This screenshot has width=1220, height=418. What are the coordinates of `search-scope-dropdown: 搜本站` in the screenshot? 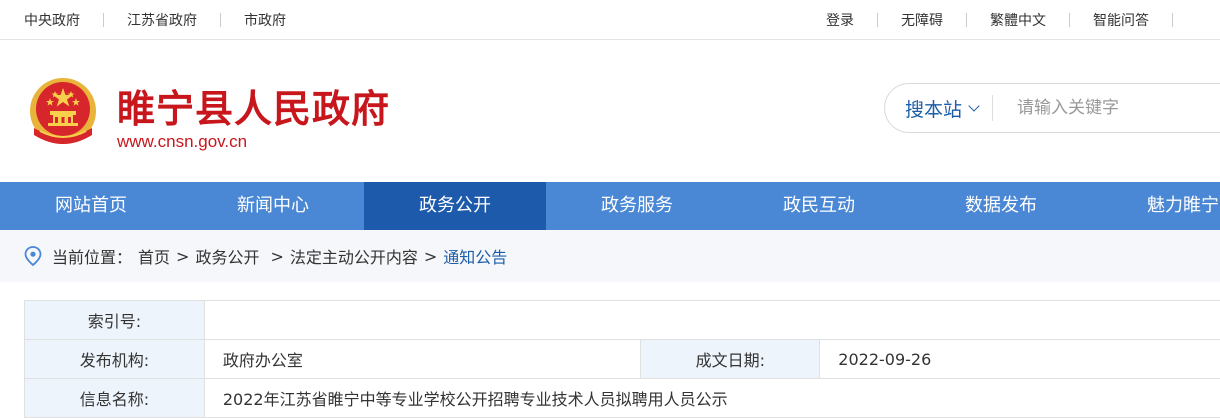 It's located at (941, 108).